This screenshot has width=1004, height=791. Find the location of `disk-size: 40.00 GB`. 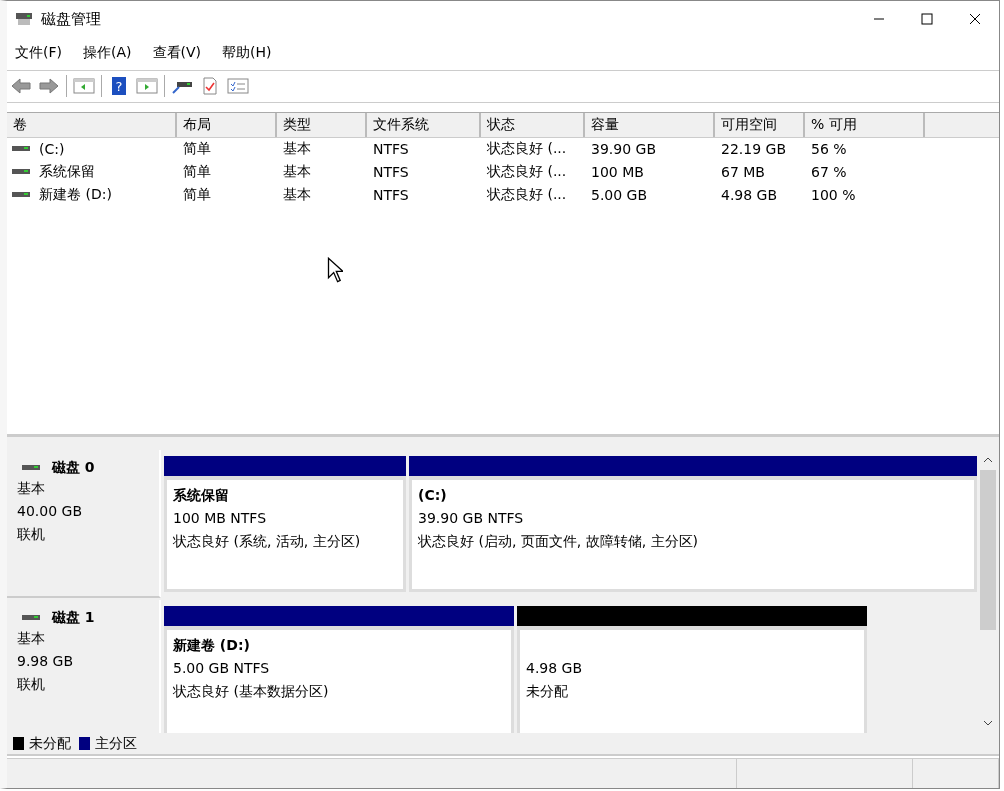

disk-size: 40.00 GB is located at coordinates (50, 512).